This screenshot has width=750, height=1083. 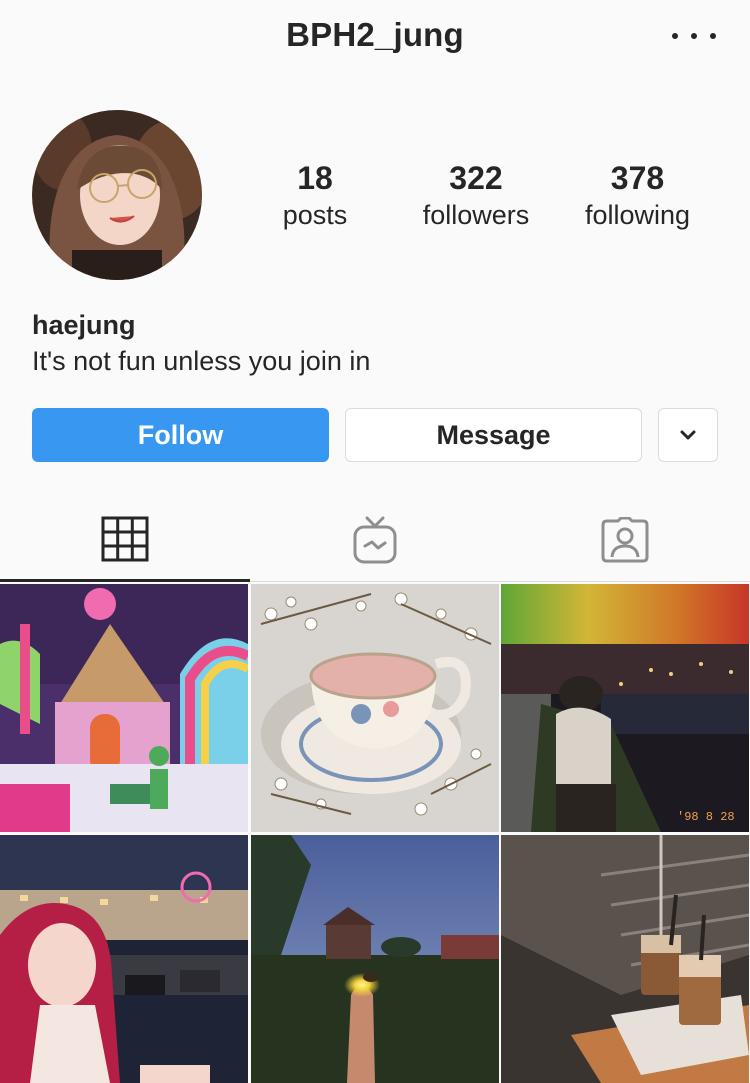 I want to click on profile-tabs, so click(x=375, y=540).